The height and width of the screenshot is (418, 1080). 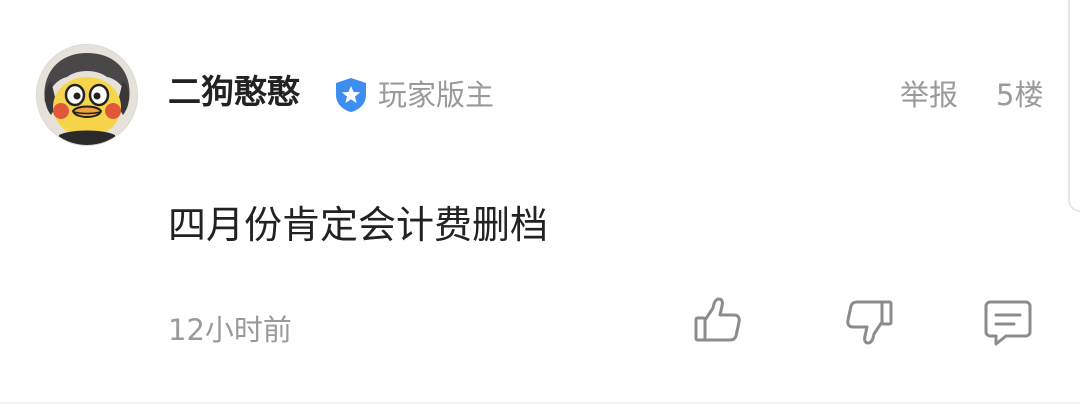 What do you see at coordinates (230, 330) in the screenshot?
I see `comment-timestamp: 12小时前` at bounding box center [230, 330].